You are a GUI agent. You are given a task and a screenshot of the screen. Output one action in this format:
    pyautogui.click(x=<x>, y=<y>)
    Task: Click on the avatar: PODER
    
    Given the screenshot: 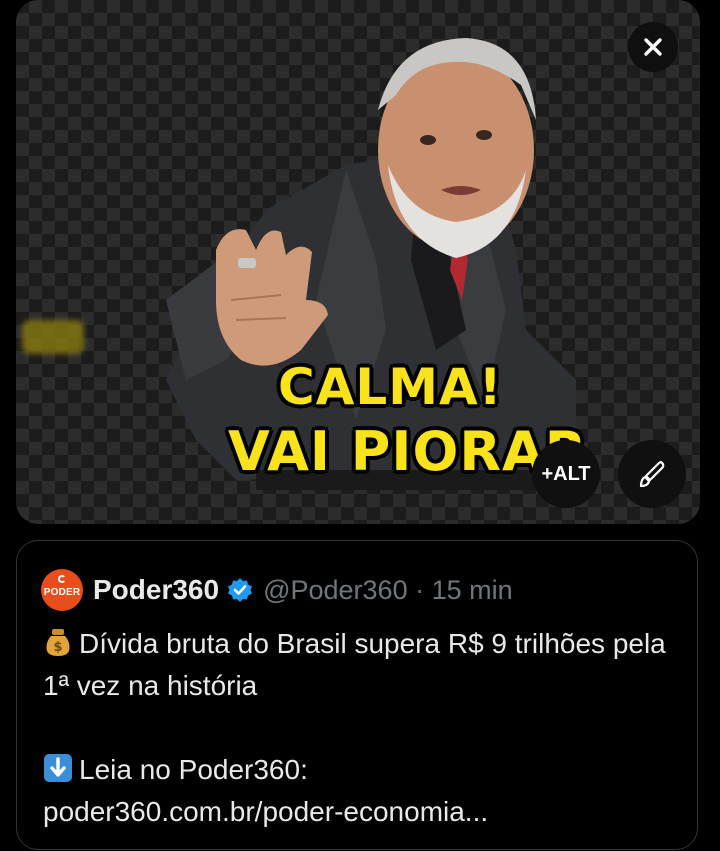 What is the action you would take?
    pyautogui.click(x=62, y=590)
    